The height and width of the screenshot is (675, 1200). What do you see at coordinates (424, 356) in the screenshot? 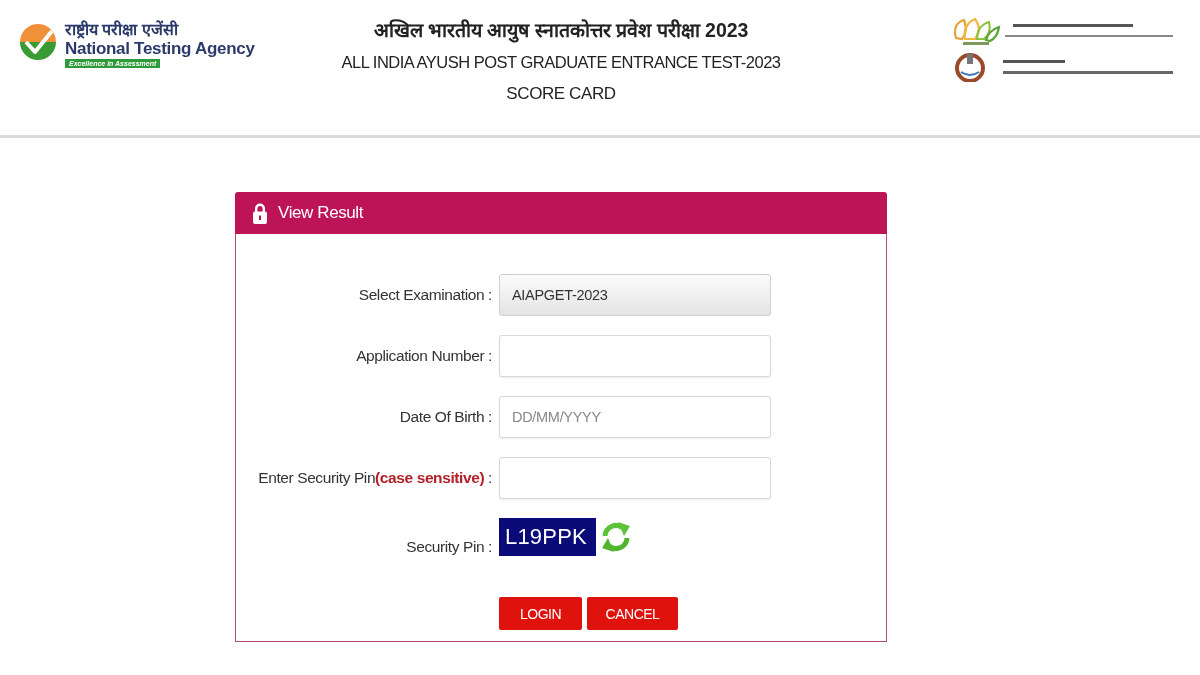
I see `field-label: Application Number :` at bounding box center [424, 356].